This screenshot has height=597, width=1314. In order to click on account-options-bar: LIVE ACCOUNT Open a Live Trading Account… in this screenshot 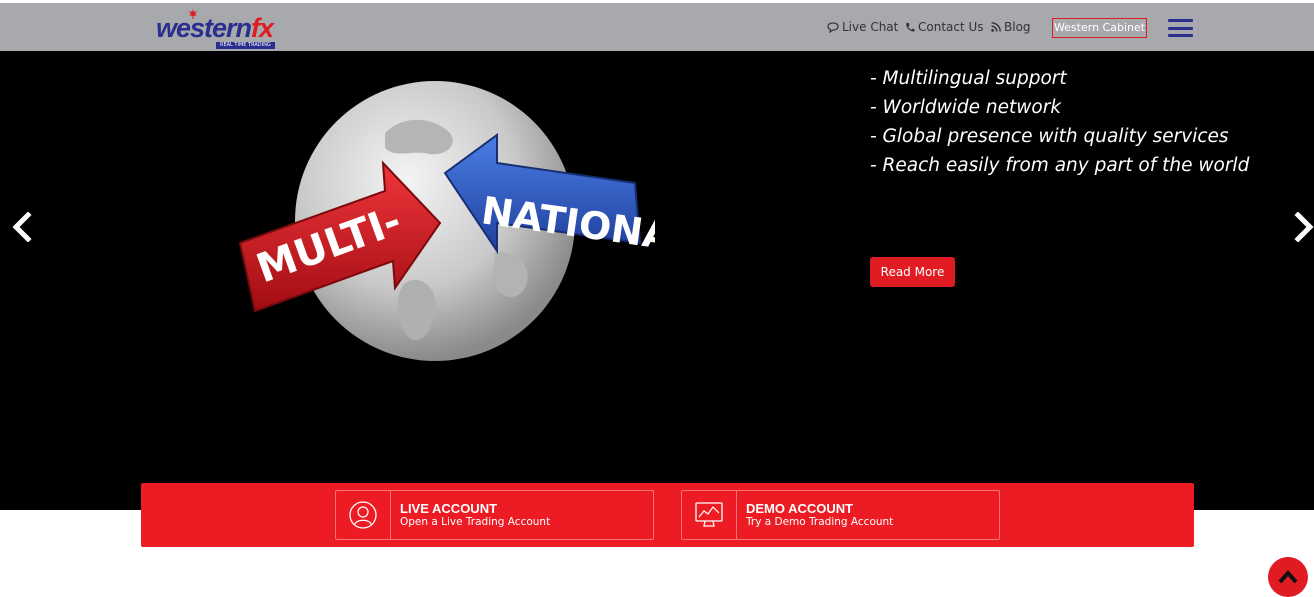, I will do `click(667, 515)`.